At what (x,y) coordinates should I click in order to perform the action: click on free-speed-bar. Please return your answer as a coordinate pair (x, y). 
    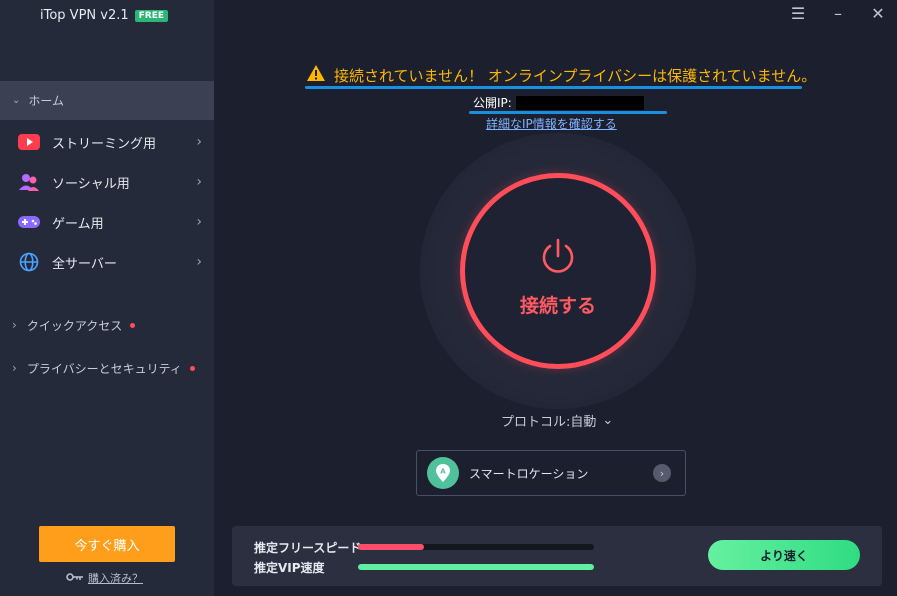
    Looking at the image, I should click on (476, 547).